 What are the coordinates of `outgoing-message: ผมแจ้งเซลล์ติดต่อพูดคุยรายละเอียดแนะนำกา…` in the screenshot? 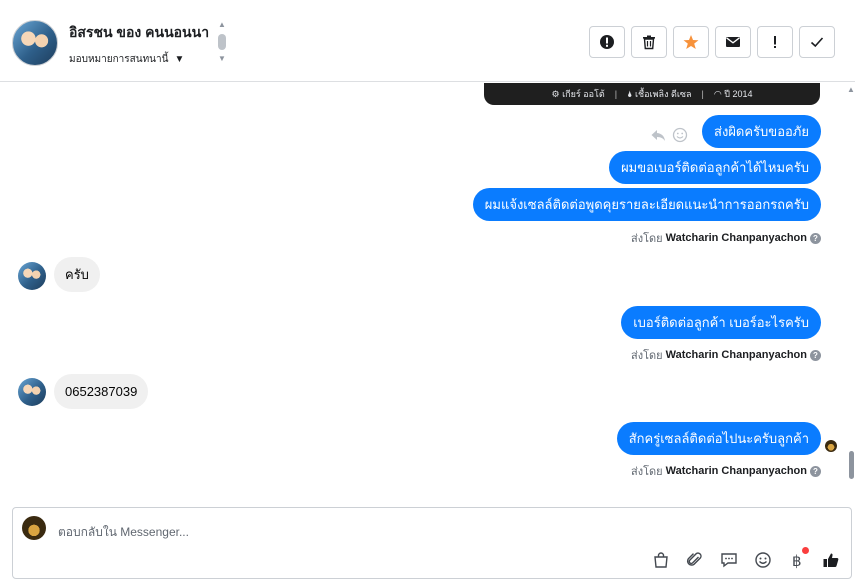 It's located at (646, 204).